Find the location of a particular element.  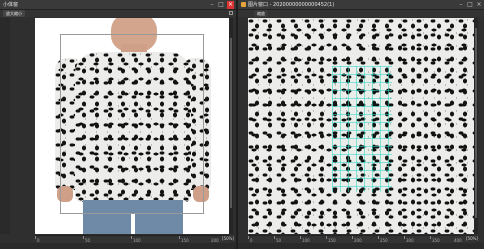

jeans-gap is located at coordinates (133, 224).